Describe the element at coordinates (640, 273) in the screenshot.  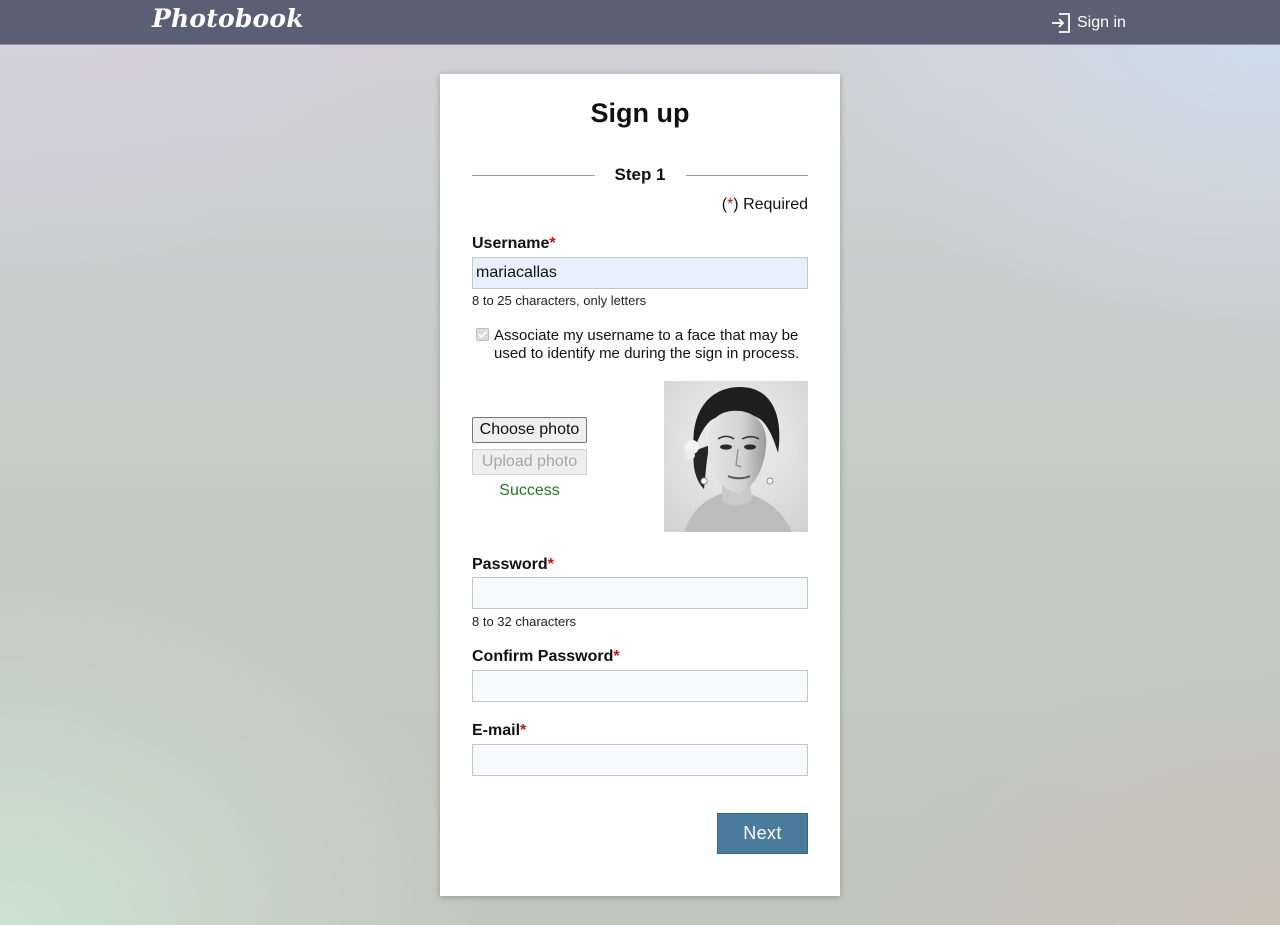
I see `username-input` at that location.